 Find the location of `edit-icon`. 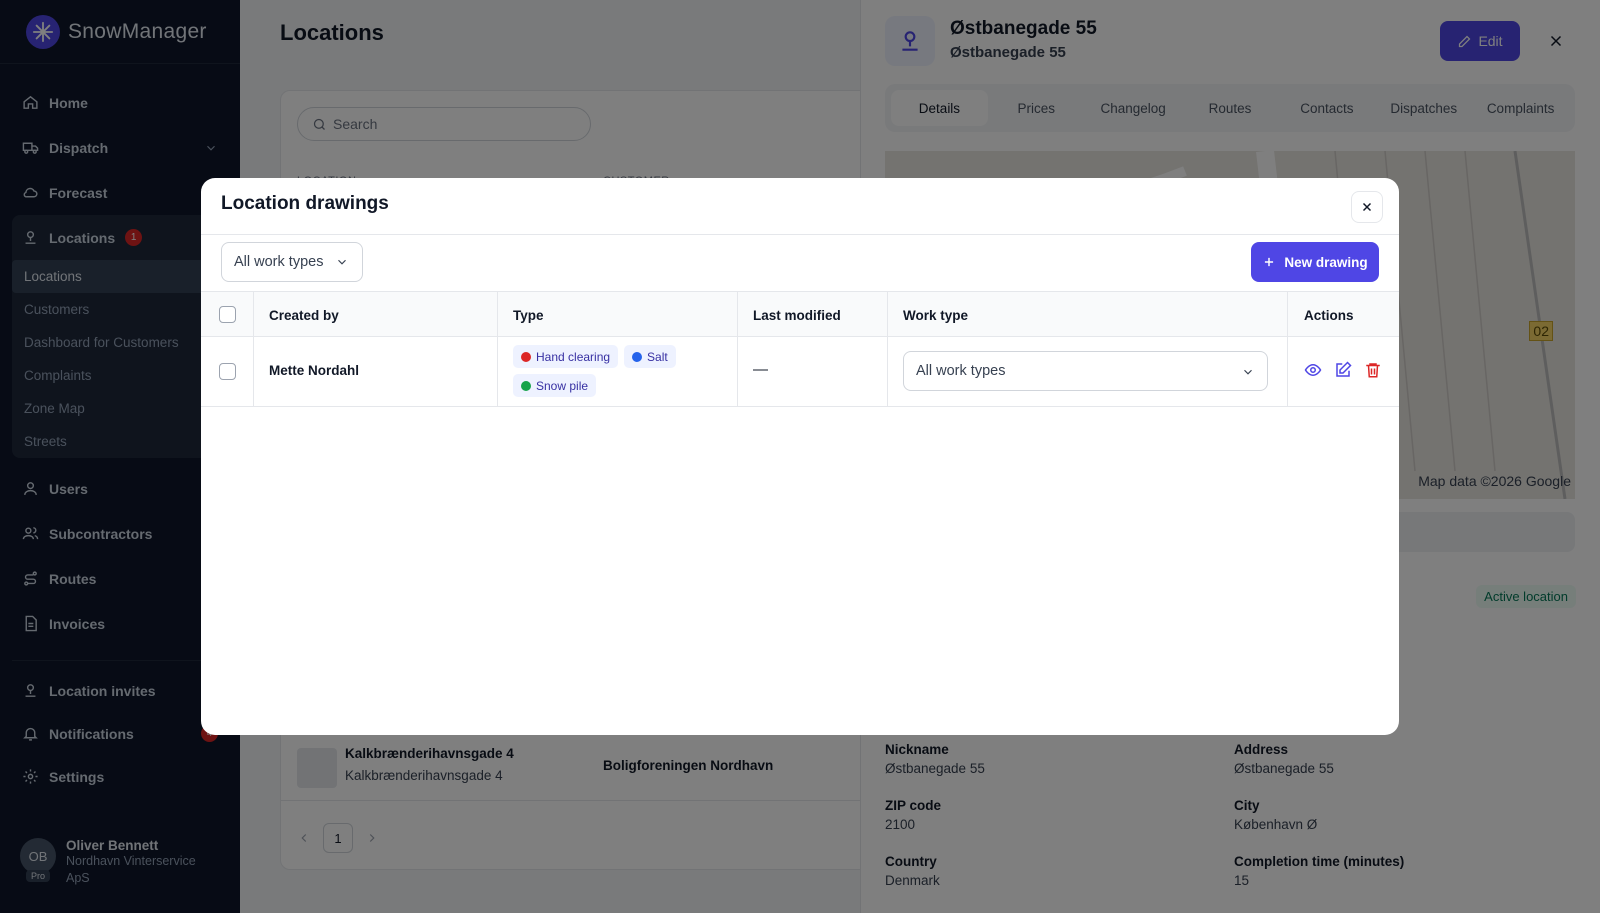

edit-icon is located at coordinates (1343, 370).